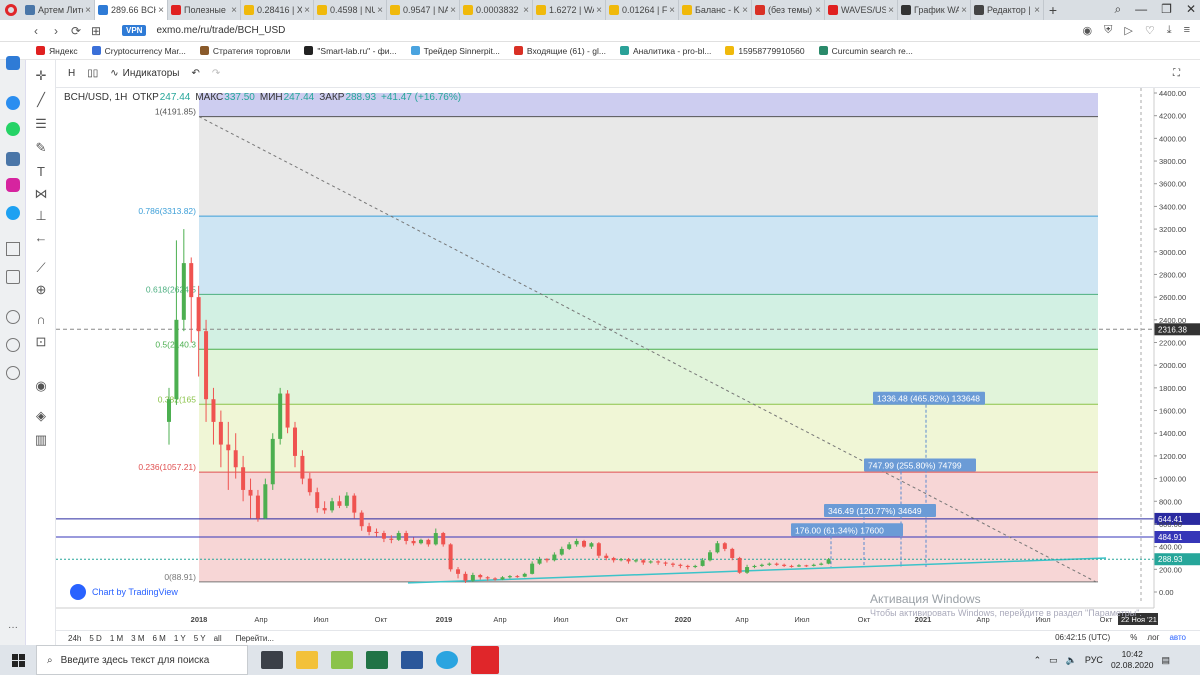 The image size is (1200, 675). Describe the element at coordinates (447, 660) in the screenshot. I see `telegram-icon` at that location.